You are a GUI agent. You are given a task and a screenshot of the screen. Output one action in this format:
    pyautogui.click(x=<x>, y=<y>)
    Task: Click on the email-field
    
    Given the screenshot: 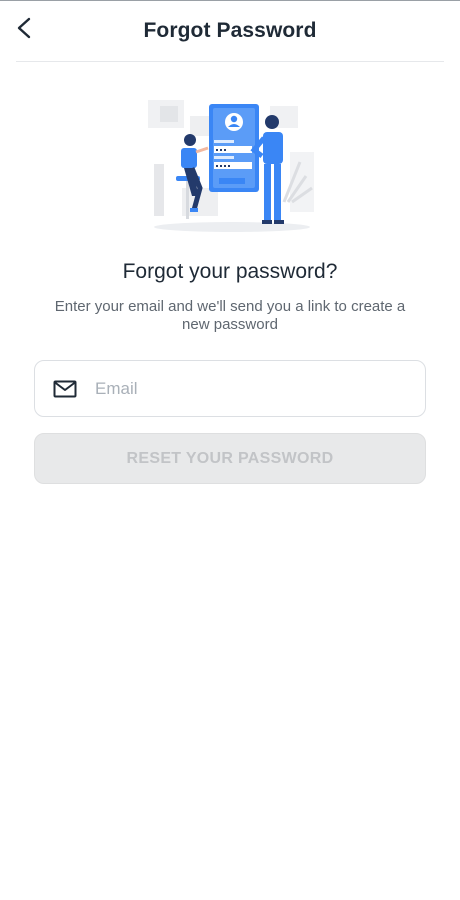 What is the action you would take?
    pyautogui.click(x=230, y=388)
    